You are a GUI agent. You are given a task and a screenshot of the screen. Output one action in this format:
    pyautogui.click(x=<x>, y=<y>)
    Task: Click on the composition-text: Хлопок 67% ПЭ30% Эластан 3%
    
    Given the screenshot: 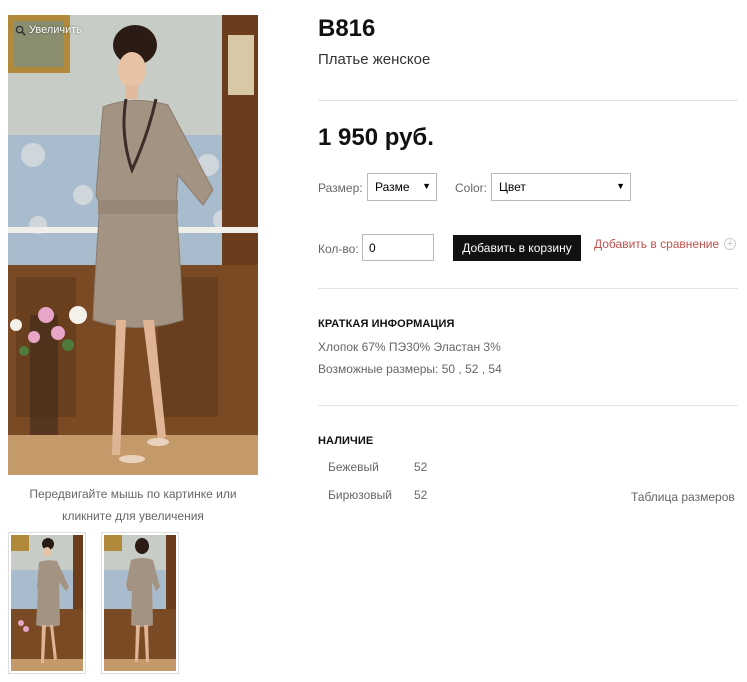 What is the action you would take?
    pyautogui.click(x=409, y=347)
    